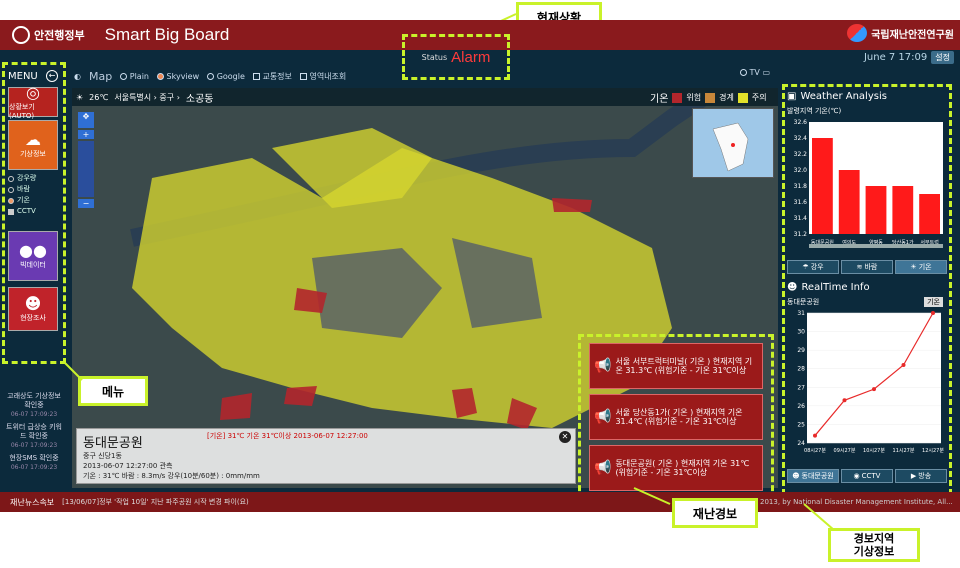  I want to click on tab-broadcast: ▶ 방송, so click(921, 476).